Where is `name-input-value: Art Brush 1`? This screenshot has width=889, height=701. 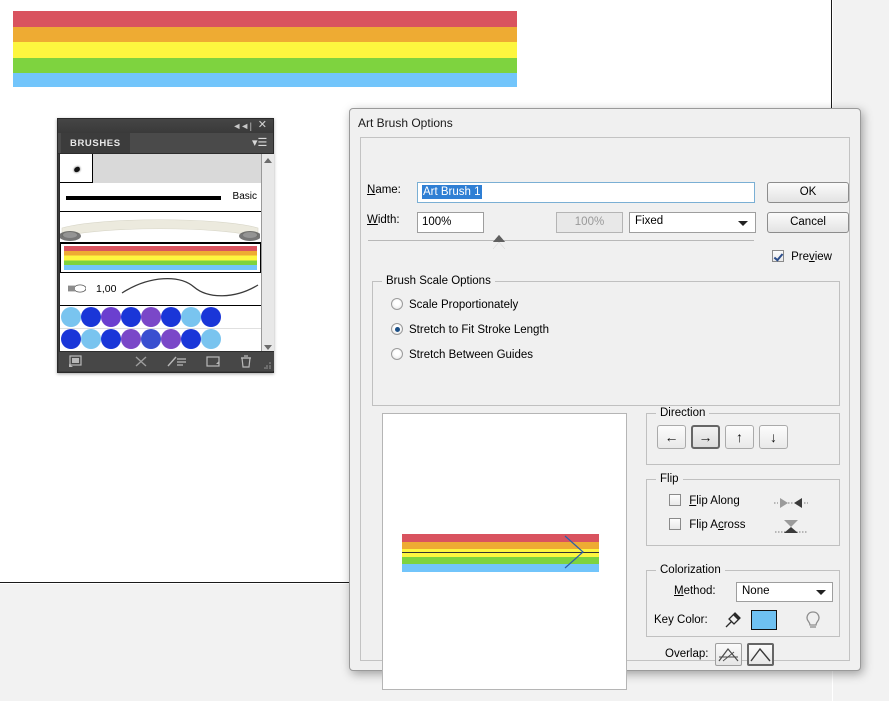
name-input-value: Art Brush 1 is located at coordinates (452, 192).